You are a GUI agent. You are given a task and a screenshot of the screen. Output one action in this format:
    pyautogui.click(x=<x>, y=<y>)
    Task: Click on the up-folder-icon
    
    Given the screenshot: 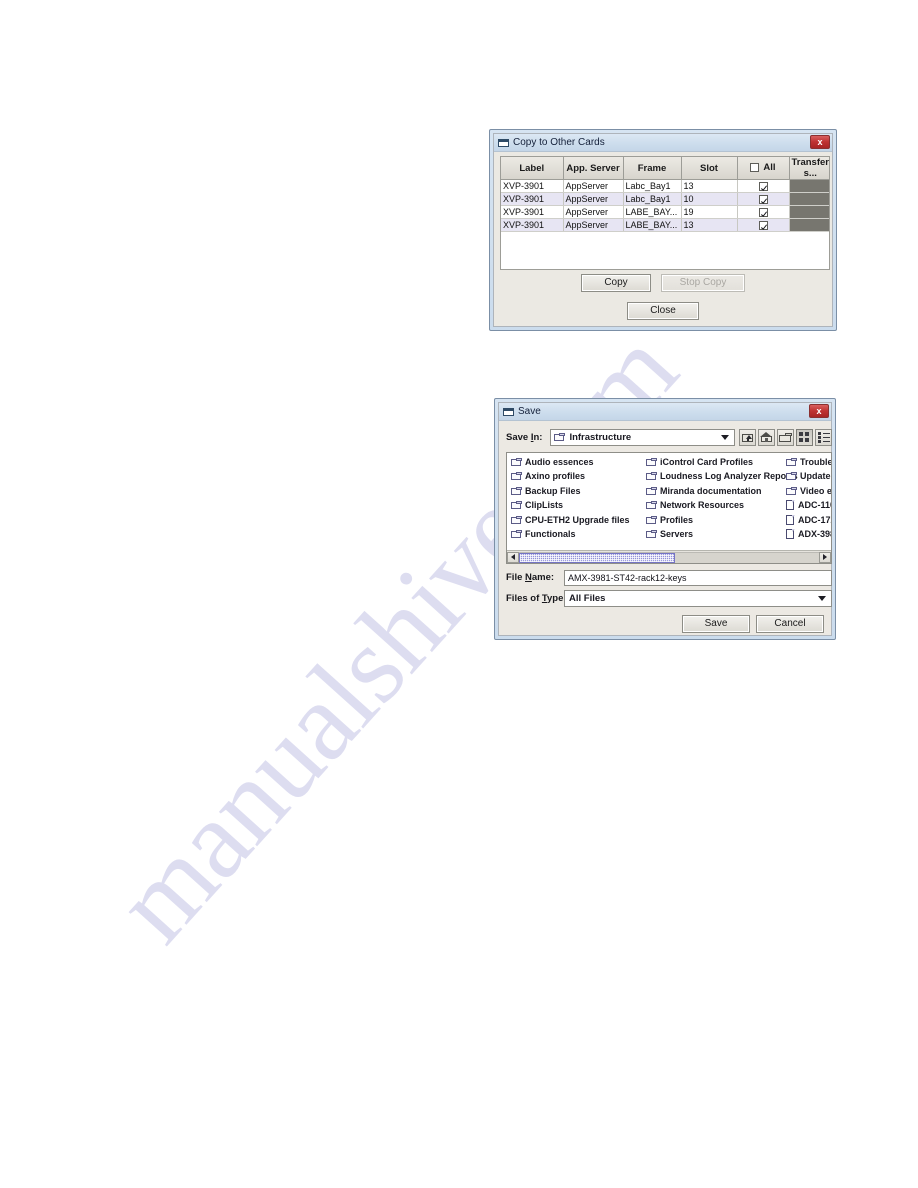 What is the action you would take?
    pyautogui.click(x=747, y=438)
    